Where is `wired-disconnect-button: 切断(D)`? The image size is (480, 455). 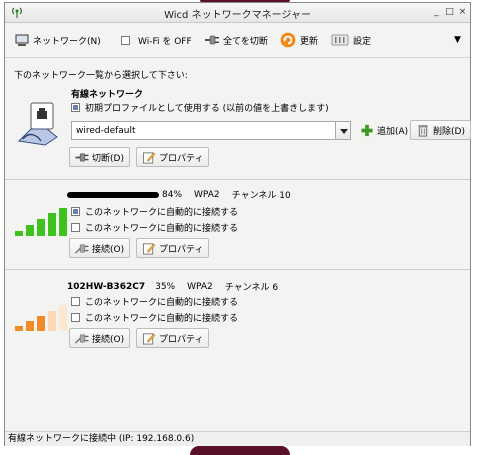 wired-disconnect-button: 切断(D) is located at coordinates (99, 157).